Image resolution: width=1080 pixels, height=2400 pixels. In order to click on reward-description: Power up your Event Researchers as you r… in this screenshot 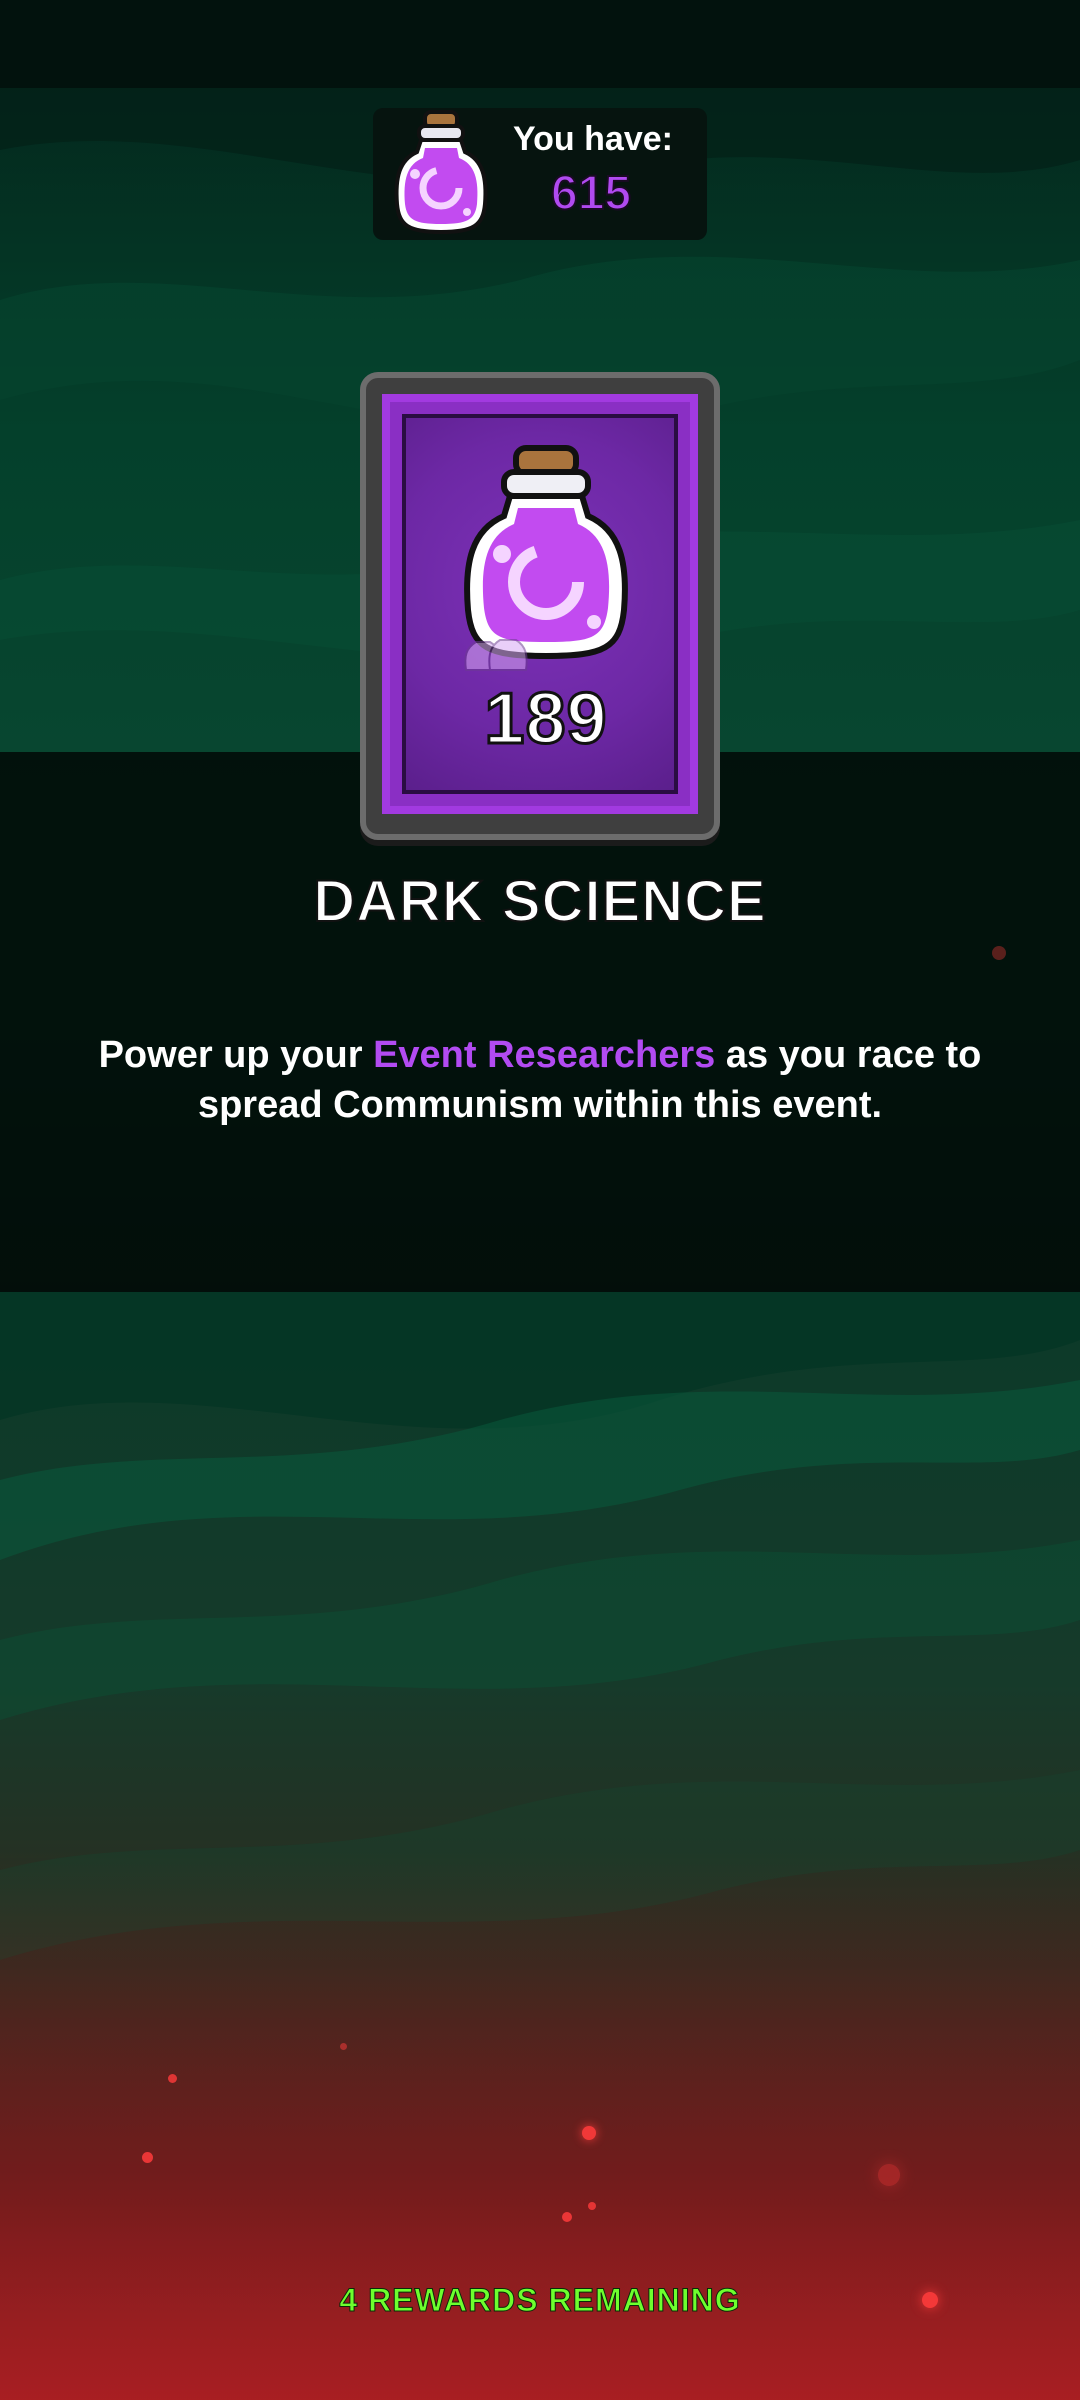, I will do `click(540, 1080)`.